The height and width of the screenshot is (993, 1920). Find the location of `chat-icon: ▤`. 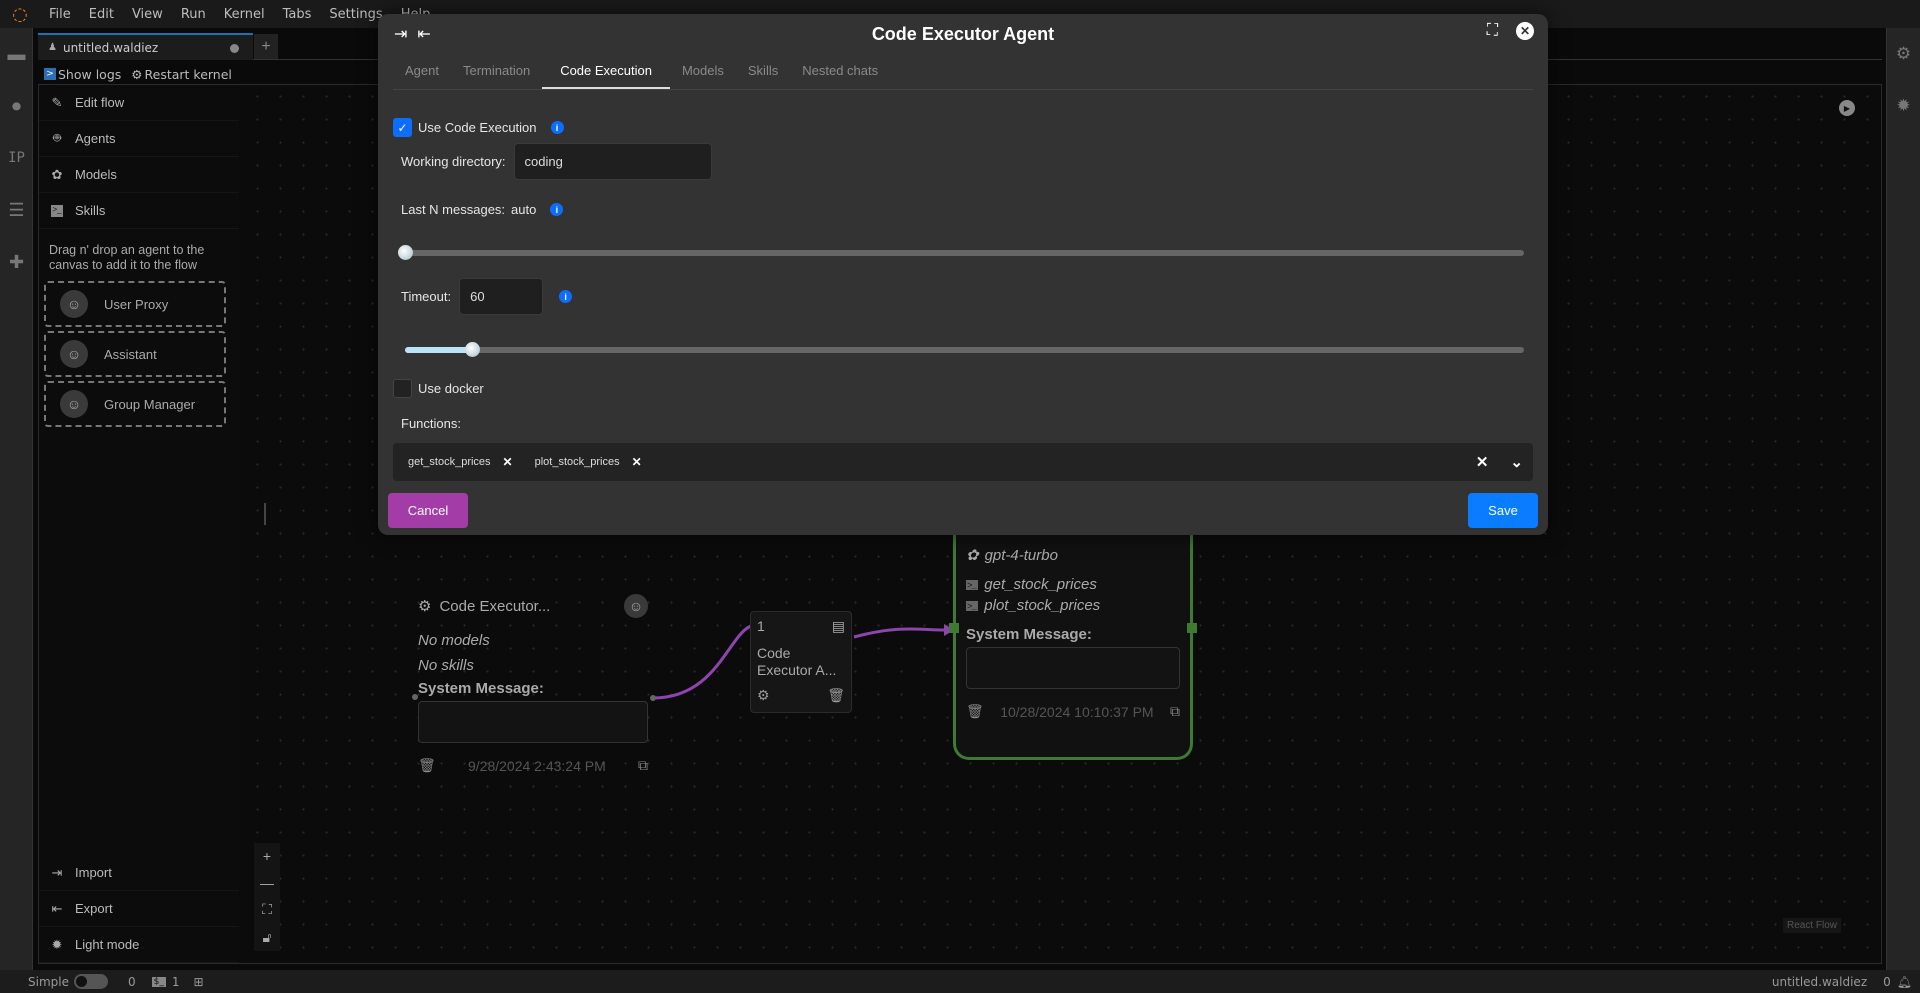

chat-icon: ▤ is located at coordinates (838, 626).